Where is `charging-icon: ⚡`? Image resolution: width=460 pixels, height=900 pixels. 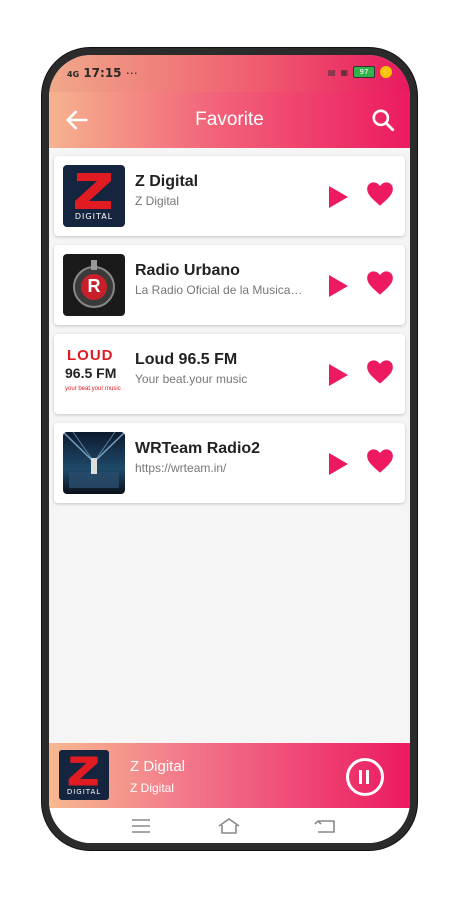 charging-icon: ⚡ is located at coordinates (386, 72).